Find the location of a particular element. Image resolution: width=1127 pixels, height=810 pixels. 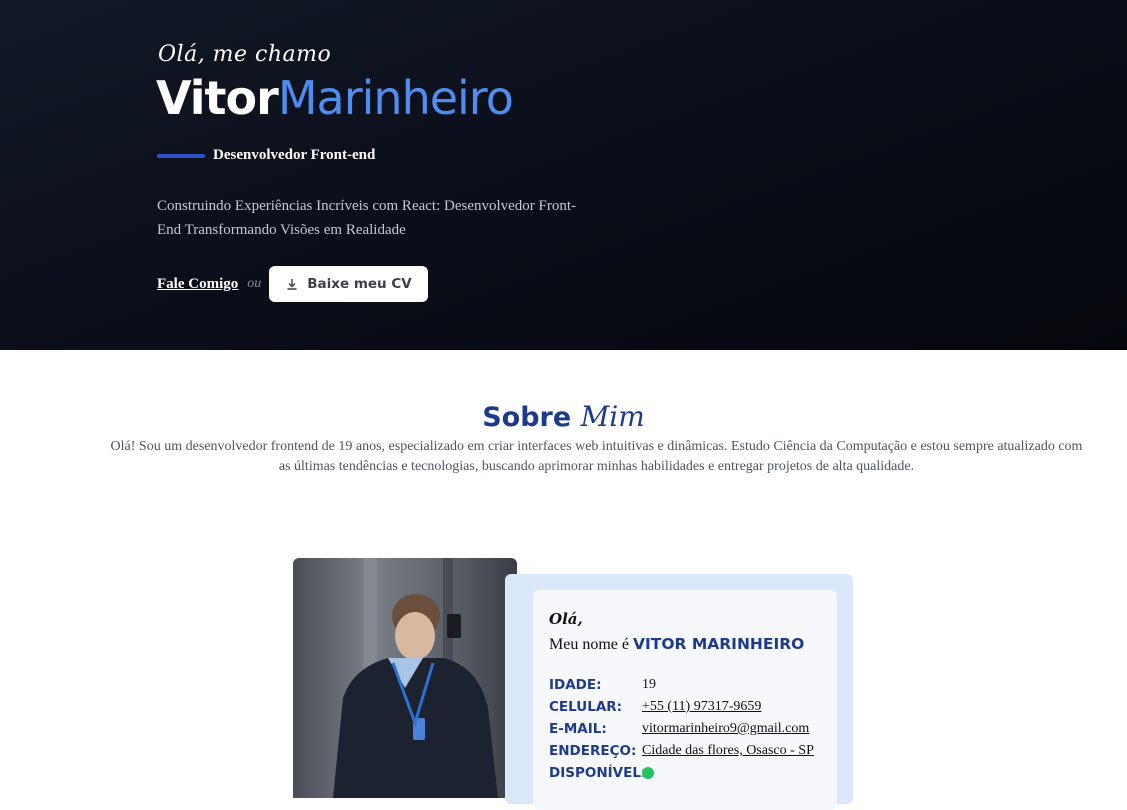

or-label: ou is located at coordinates (254, 283).